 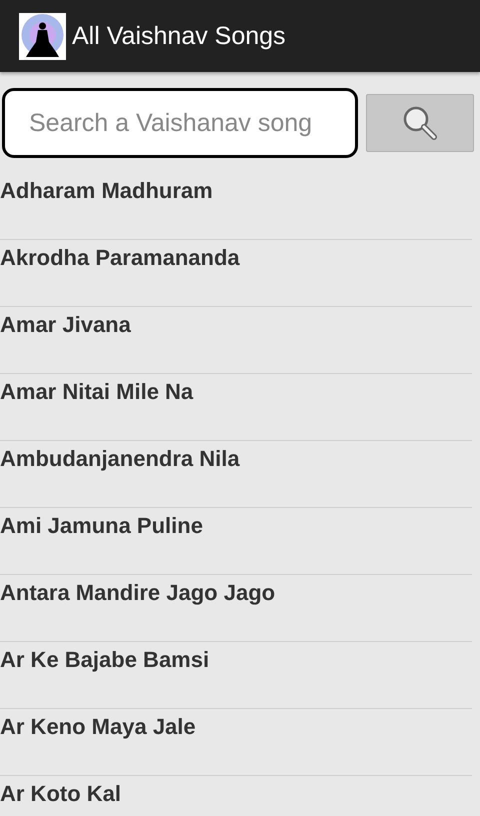 What do you see at coordinates (60, 794) in the screenshot?
I see `song-item: Ar Koto Kal` at bounding box center [60, 794].